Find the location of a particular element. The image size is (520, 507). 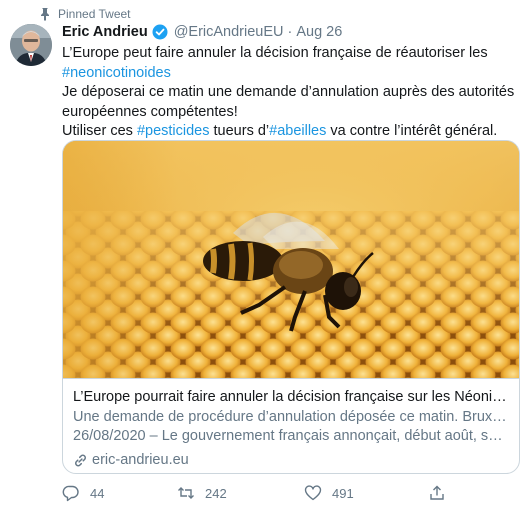

retweet-button: 242 is located at coordinates (202, 493).